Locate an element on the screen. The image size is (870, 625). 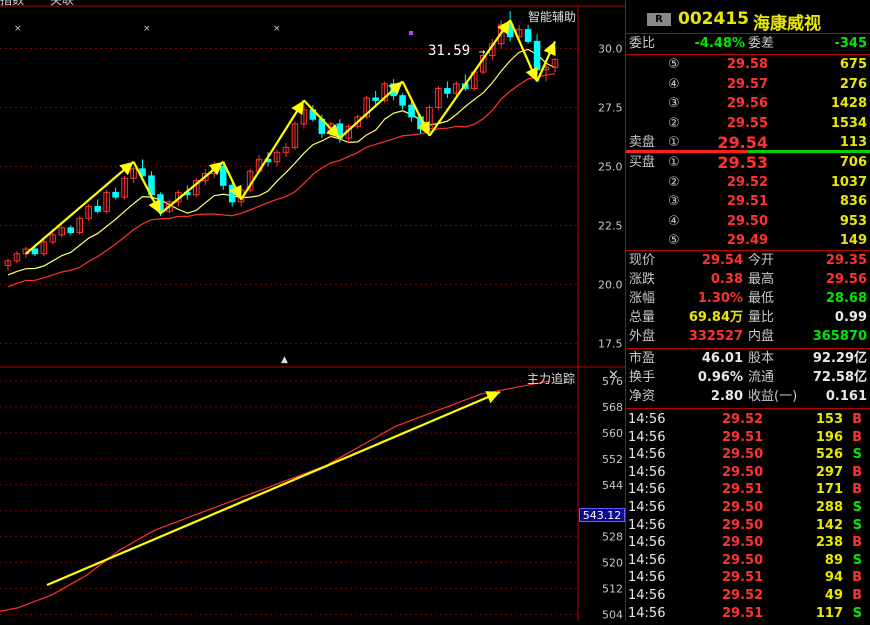
signal-dot is located at coordinates (411, 33).